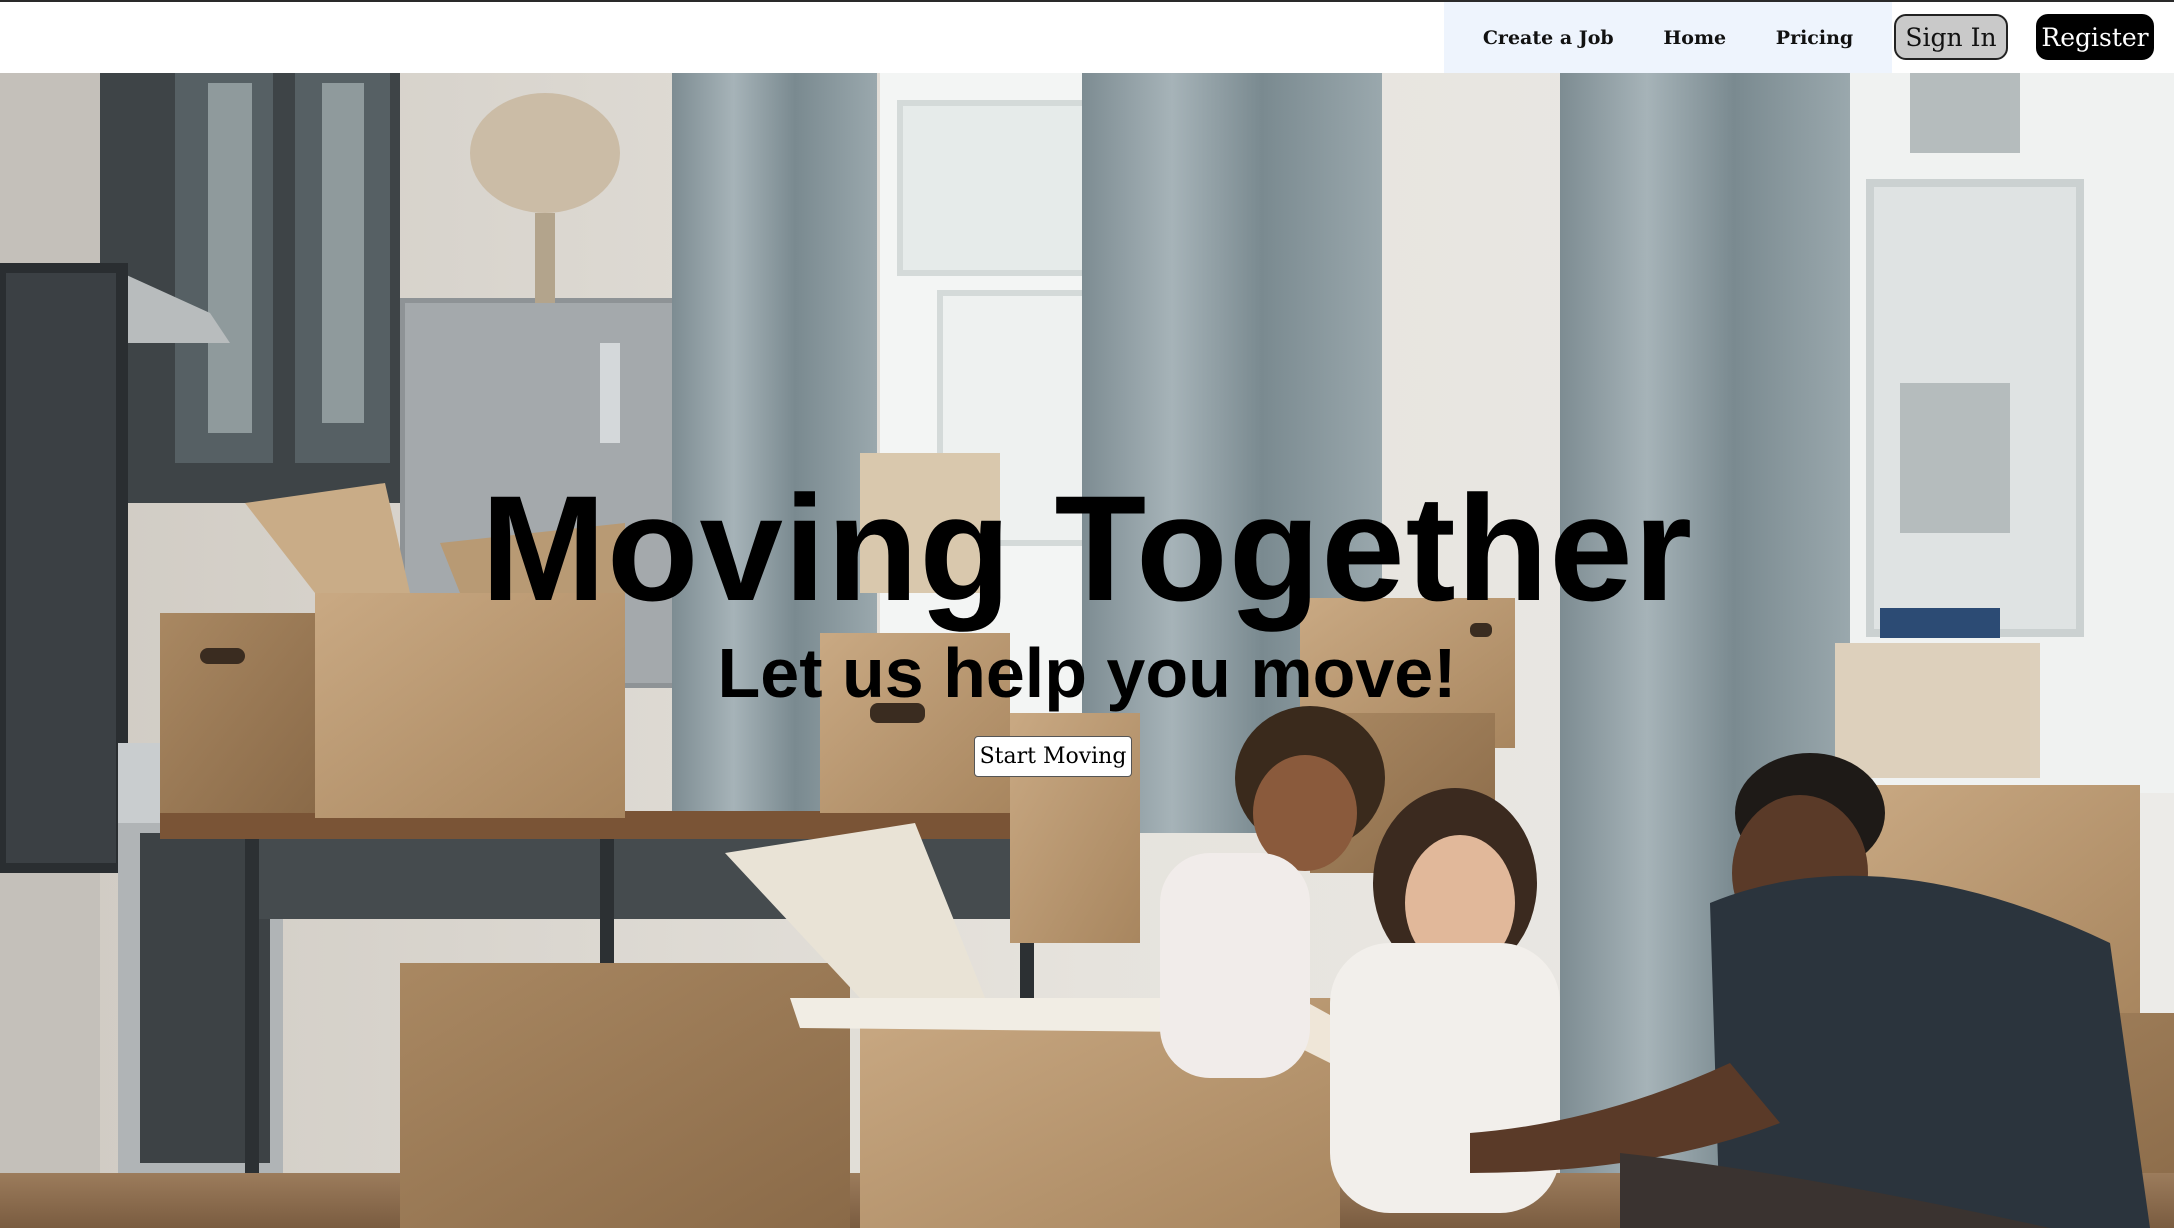  Describe the element at coordinates (1053, 756) in the screenshot. I see `start-moving-button: Start Moving` at that location.